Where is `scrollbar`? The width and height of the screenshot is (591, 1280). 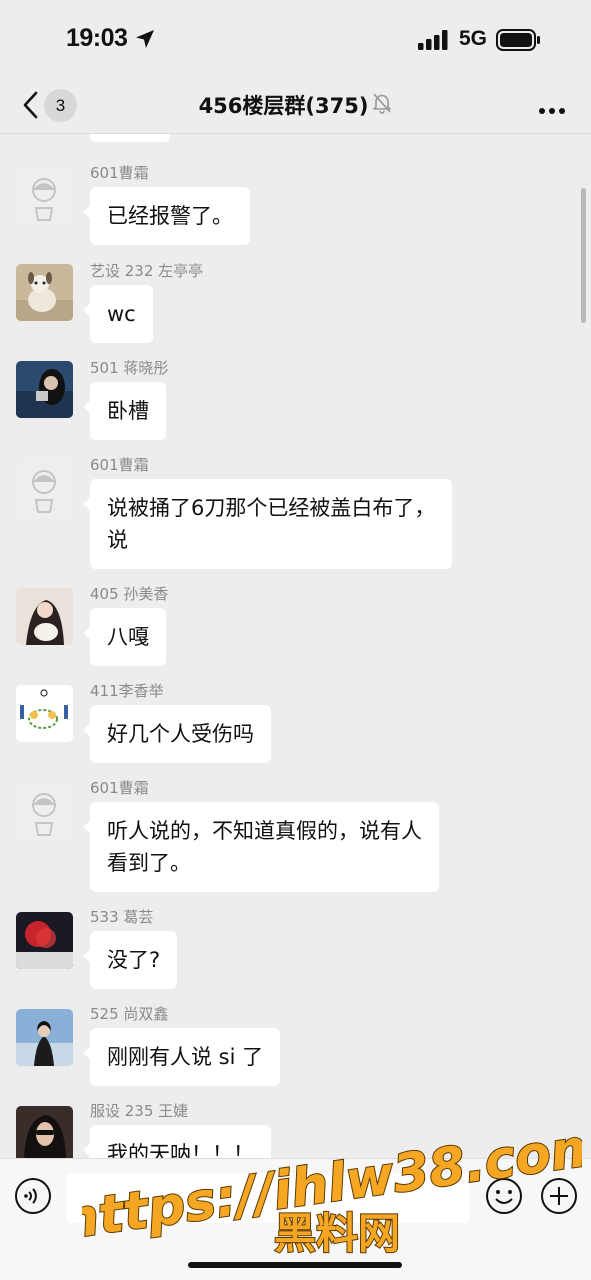
scrollbar is located at coordinates (583, 255).